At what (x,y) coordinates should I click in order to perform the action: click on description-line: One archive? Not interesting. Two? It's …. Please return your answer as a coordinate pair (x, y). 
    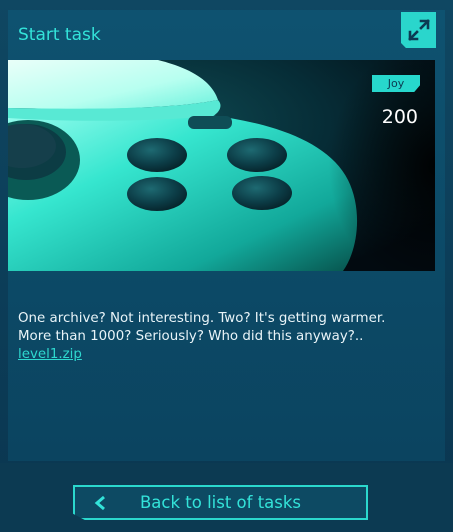
    Looking at the image, I should click on (202, 318).